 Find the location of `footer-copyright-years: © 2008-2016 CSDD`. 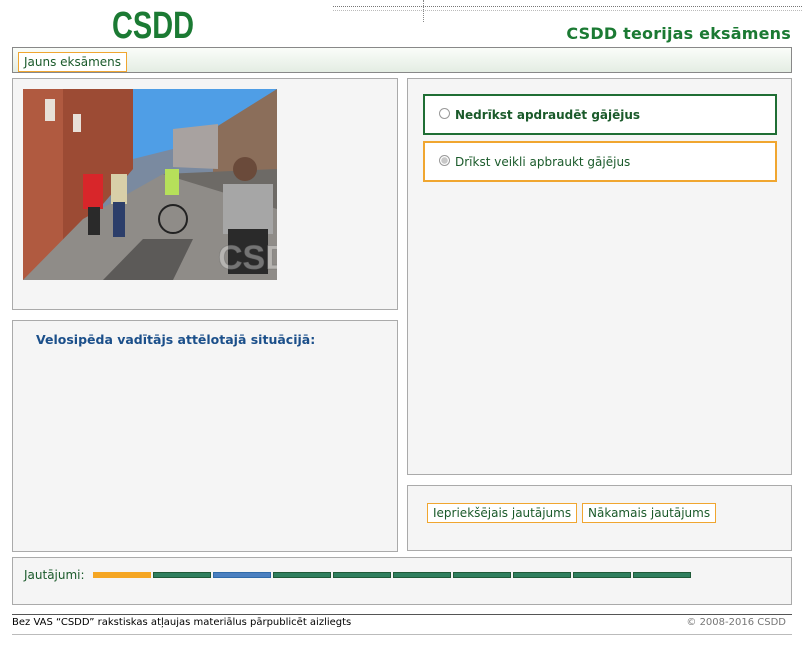

footer-copyright-years: © 2008-2016 CSDD is located at coordinates (736, 622).